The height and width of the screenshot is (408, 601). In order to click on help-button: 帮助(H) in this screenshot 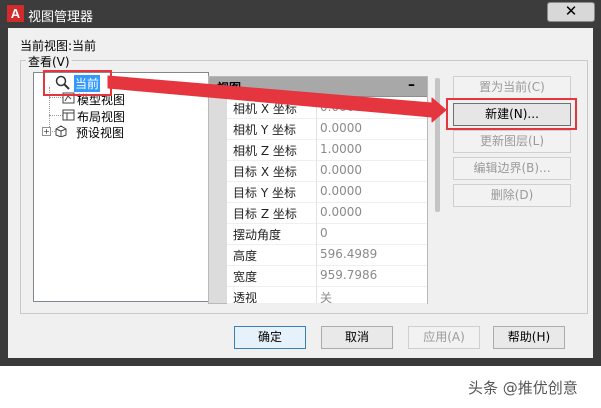, I will do `click(529, 337)`.